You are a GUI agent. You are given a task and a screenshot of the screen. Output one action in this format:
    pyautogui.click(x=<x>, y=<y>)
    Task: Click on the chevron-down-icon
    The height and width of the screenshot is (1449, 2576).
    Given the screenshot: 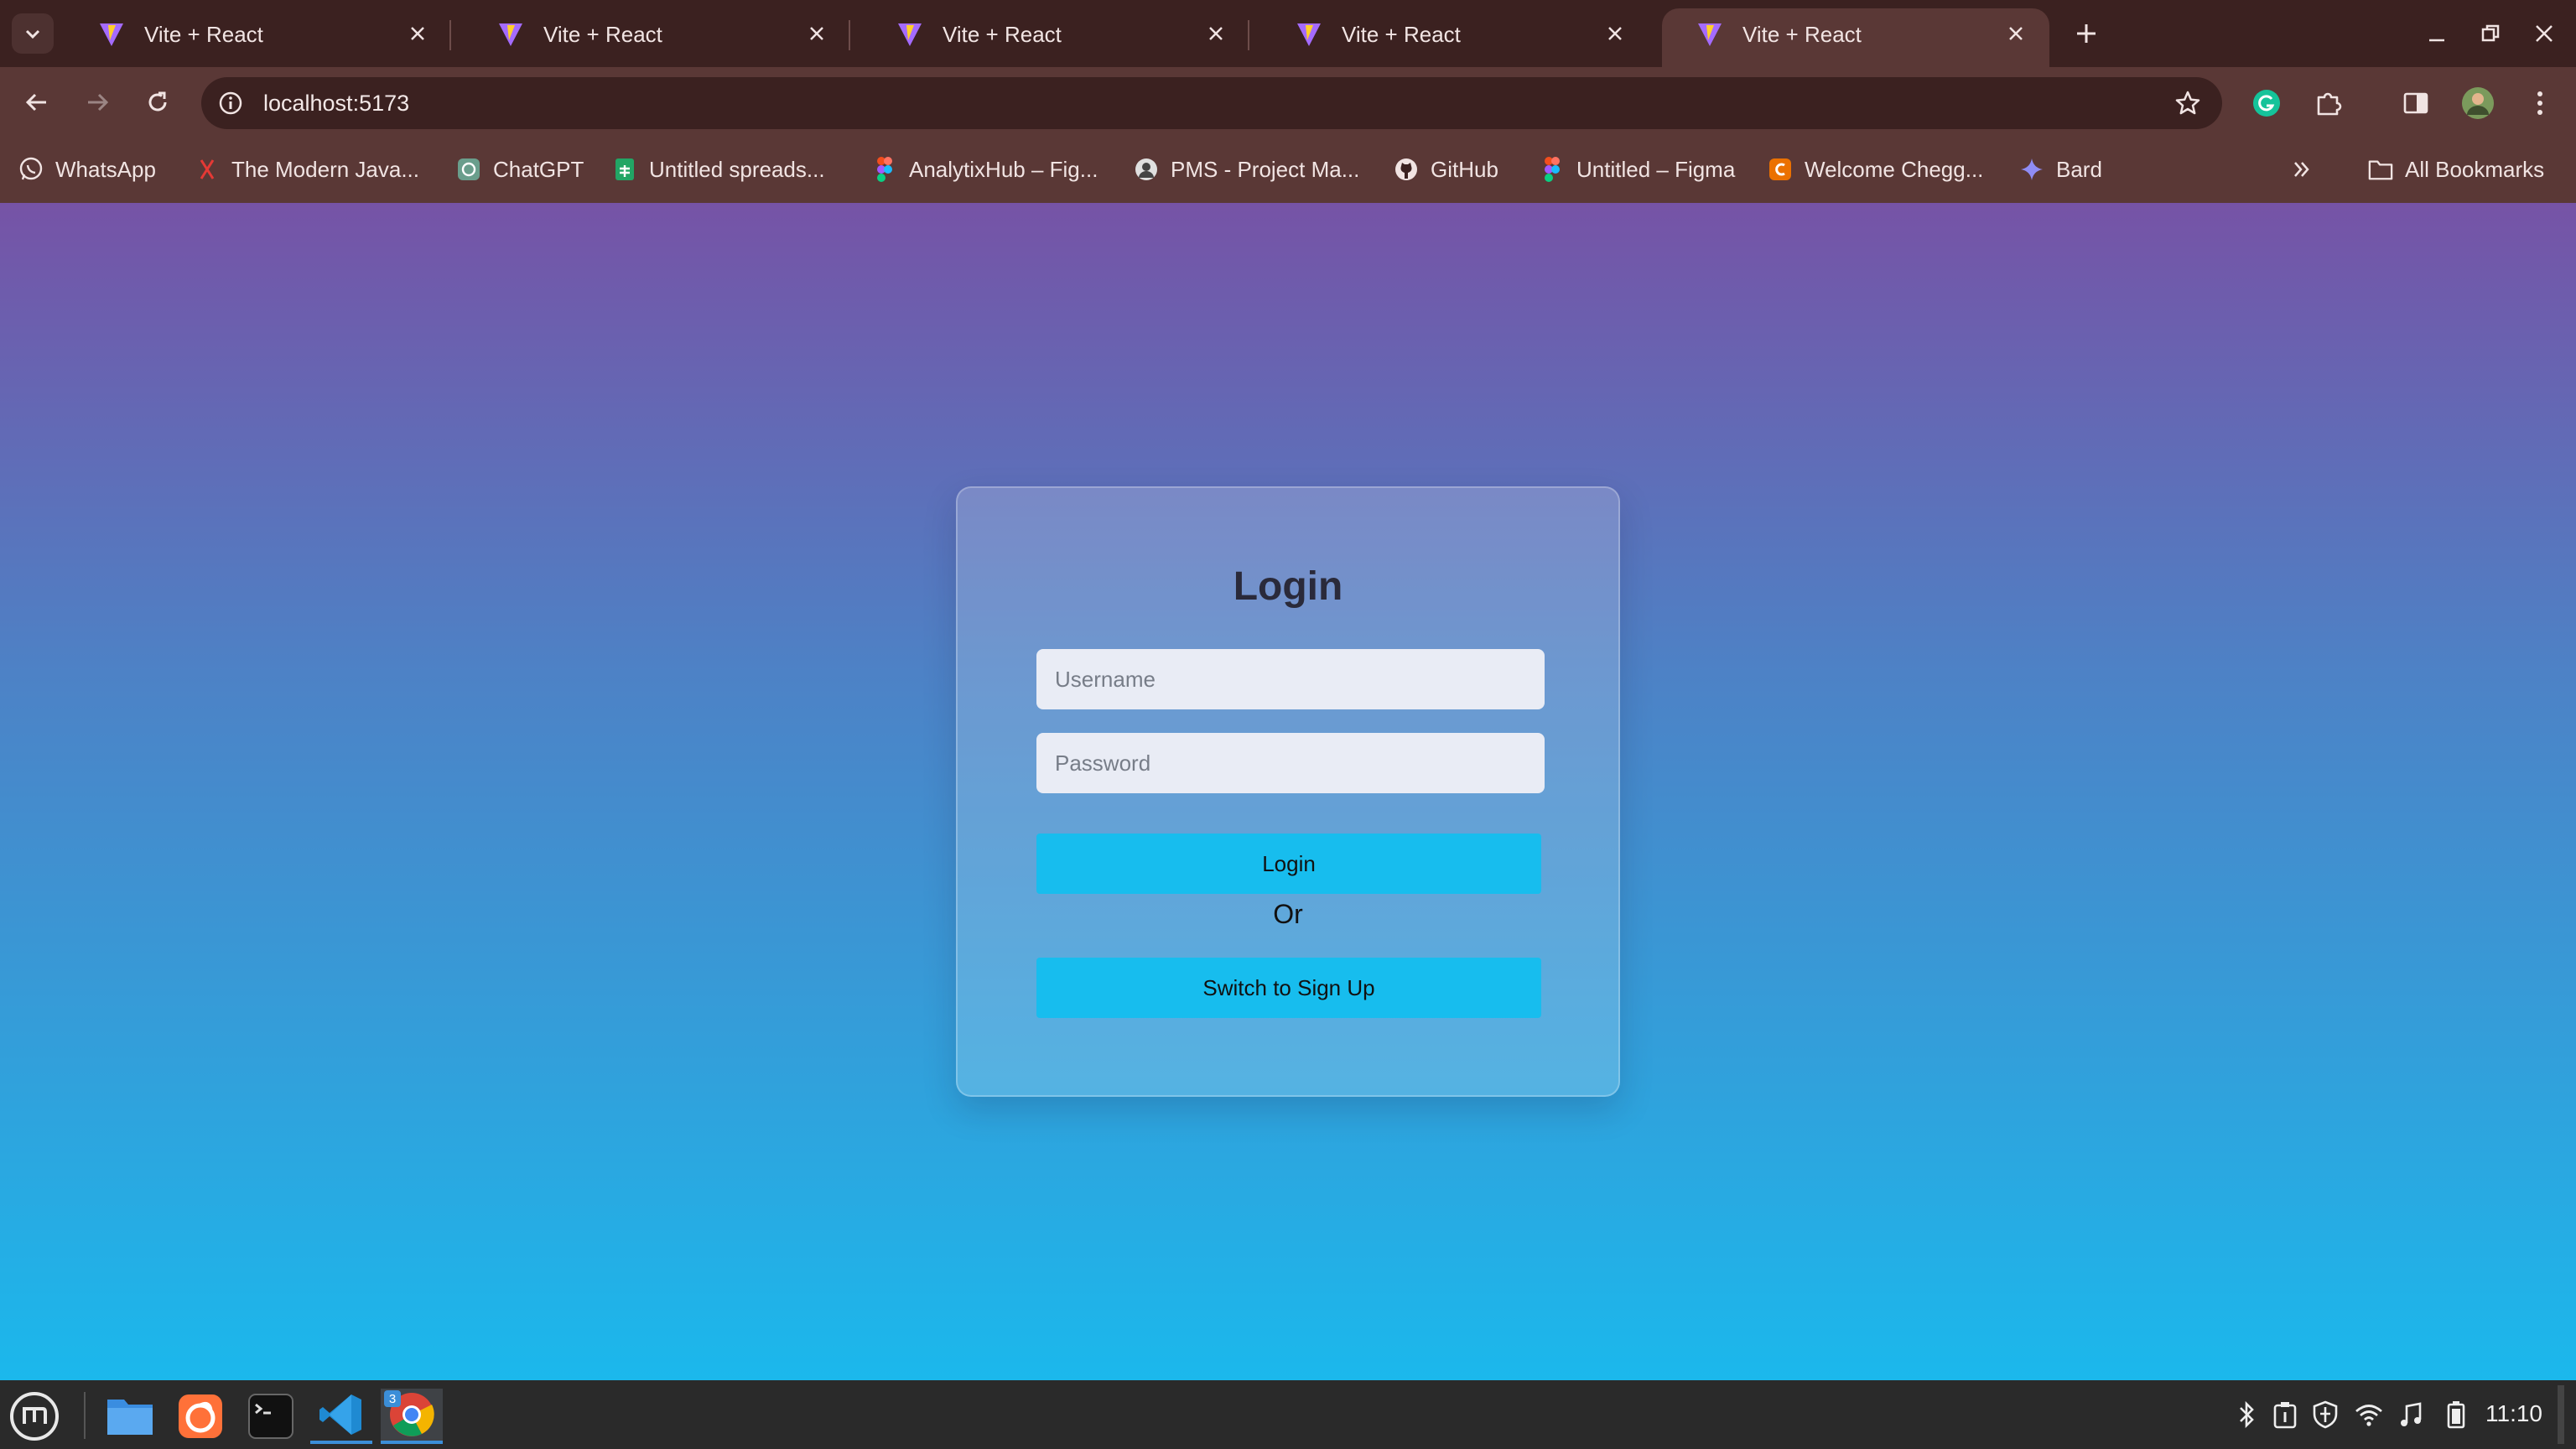 What is the action you would take?
    pyautogui.click(x=32, y=34)
    